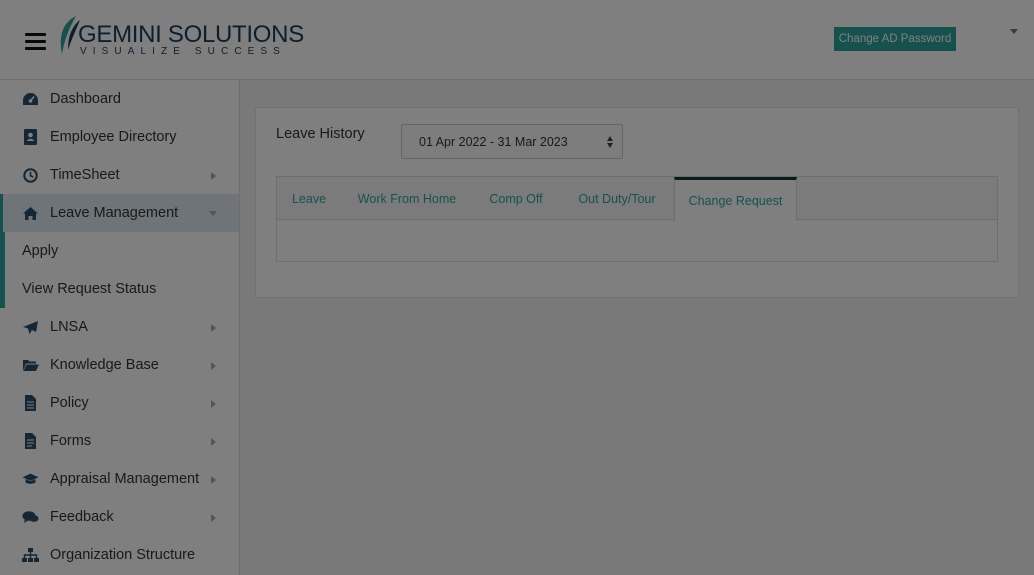 This screenshot has width=1034, height=575. What do you see at coordinates (40, 251) in the screenshot?
I see `sidebar-subitem-label: Apply` at bounding box center [40, 251].